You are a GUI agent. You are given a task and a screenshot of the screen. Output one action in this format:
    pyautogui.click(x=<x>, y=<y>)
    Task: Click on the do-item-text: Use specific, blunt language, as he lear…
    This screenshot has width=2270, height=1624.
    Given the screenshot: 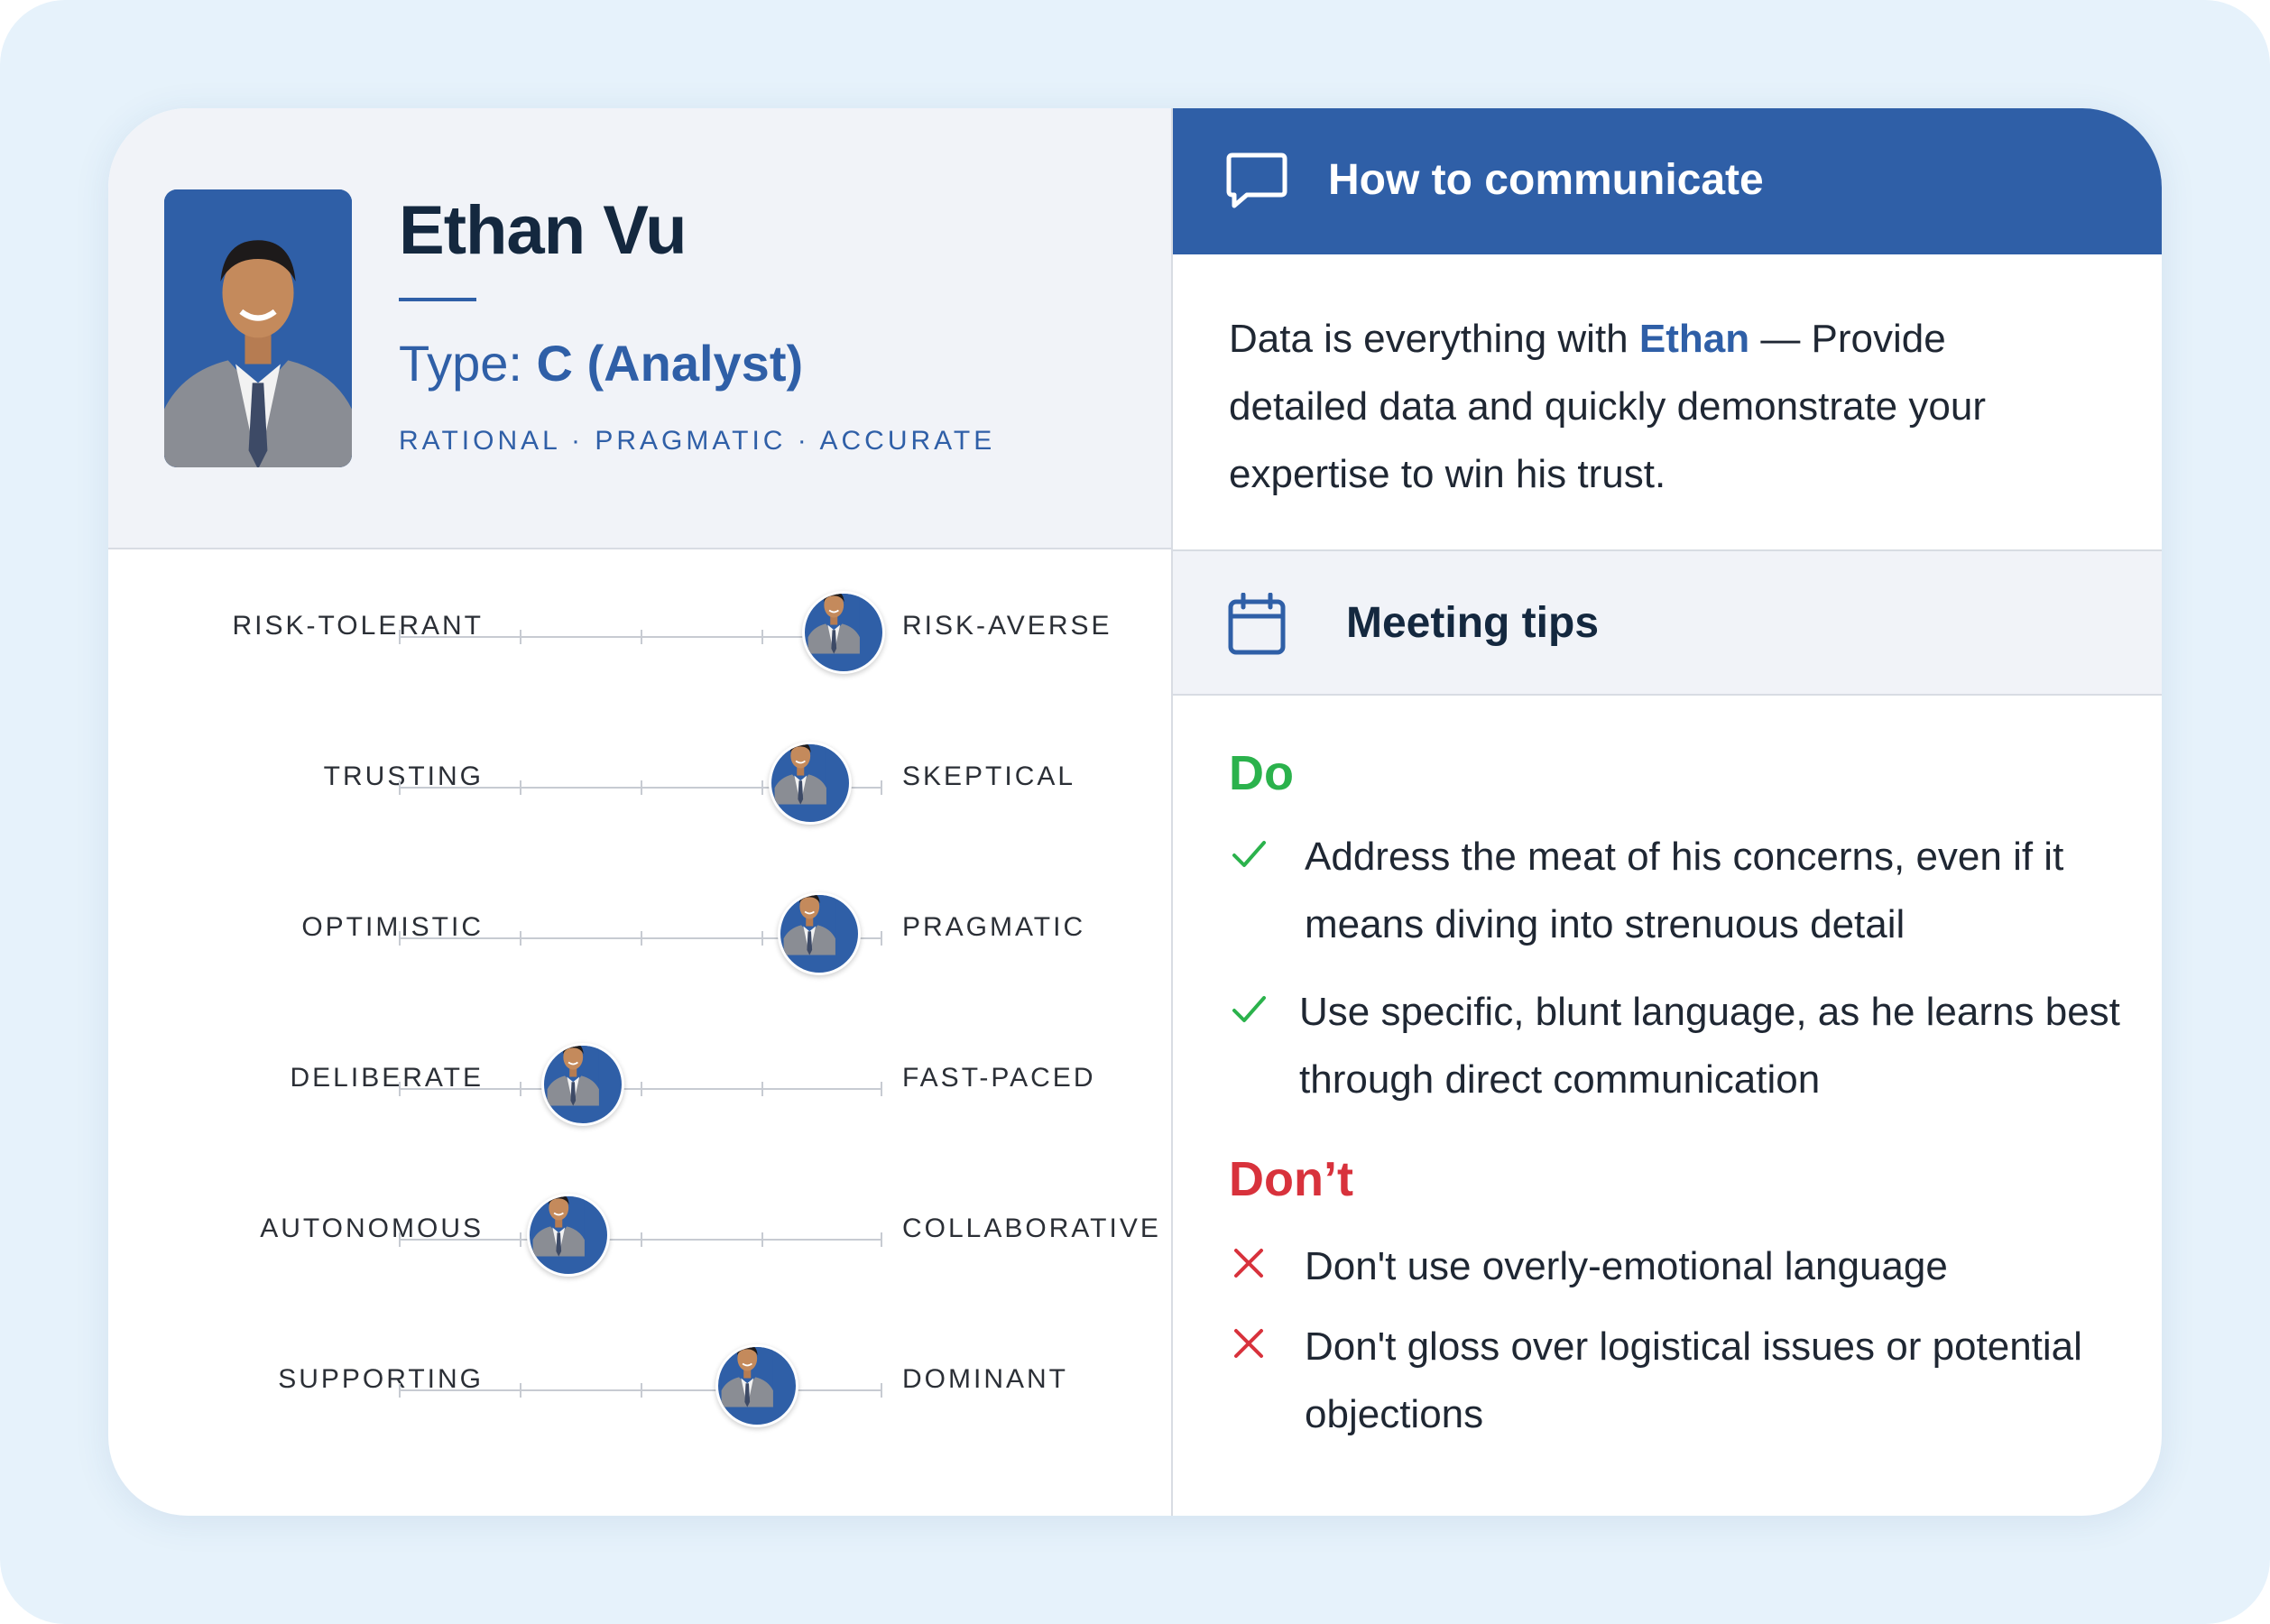 What is the action you would take?
    pyautogui.click(x=1709, y=1046)
    